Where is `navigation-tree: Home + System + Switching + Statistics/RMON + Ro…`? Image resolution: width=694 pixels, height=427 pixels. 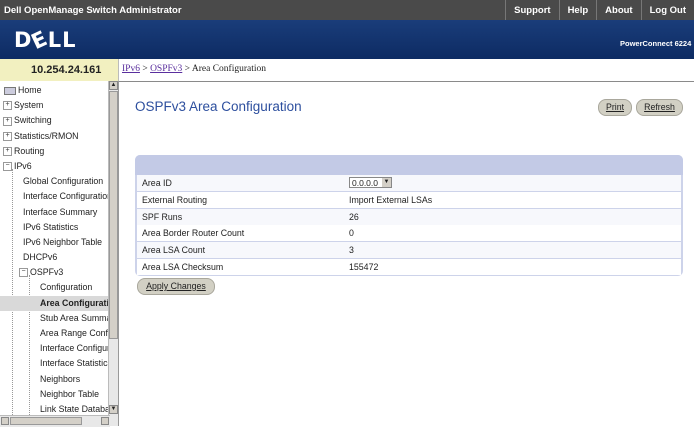
navigation-tree: Home + System + Switching + Statistics/RMON + Ro… is located at coordinates (59, 253).